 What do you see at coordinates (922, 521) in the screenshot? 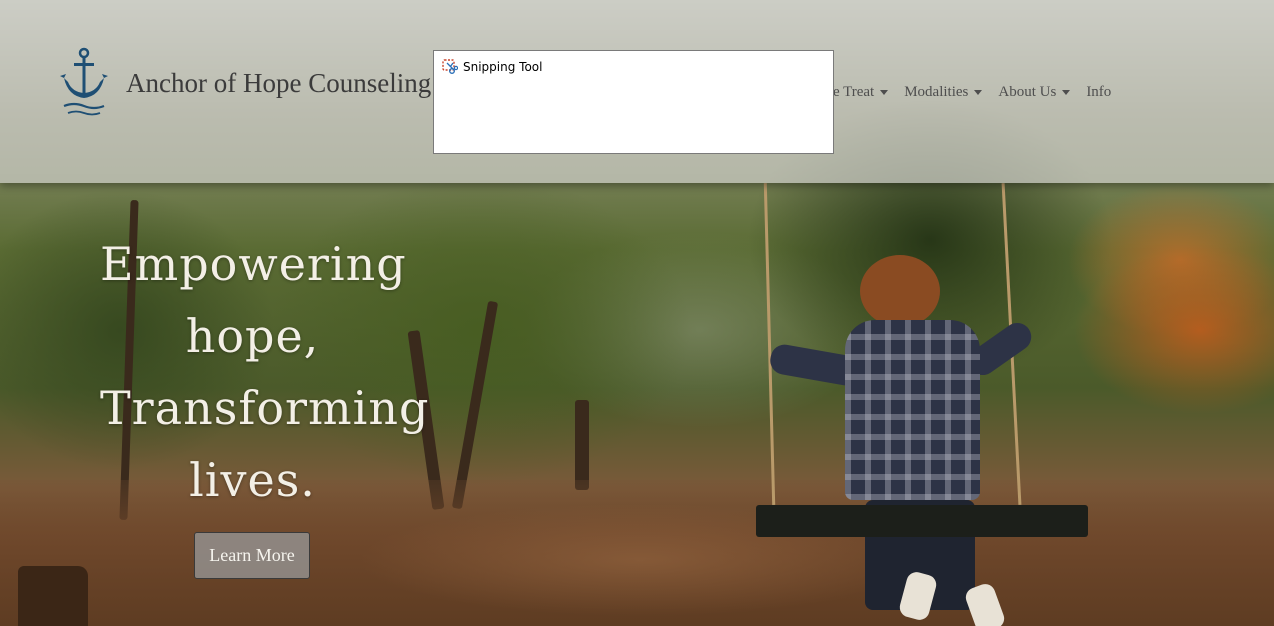
I see `swing-seat` at bounding box center [922, 521].